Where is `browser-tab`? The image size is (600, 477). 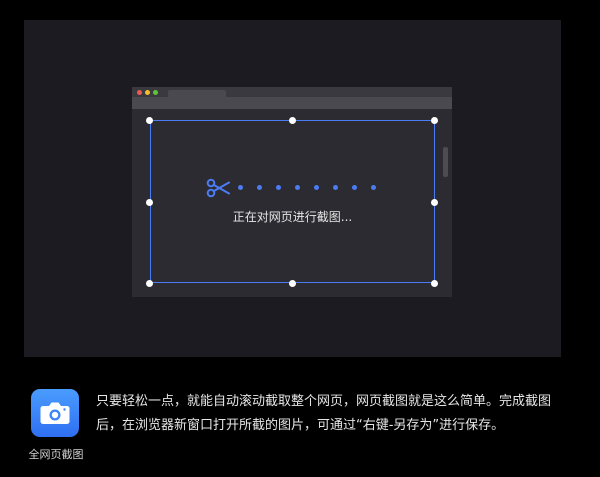 browser-tab is located at coordinates (197, 93).